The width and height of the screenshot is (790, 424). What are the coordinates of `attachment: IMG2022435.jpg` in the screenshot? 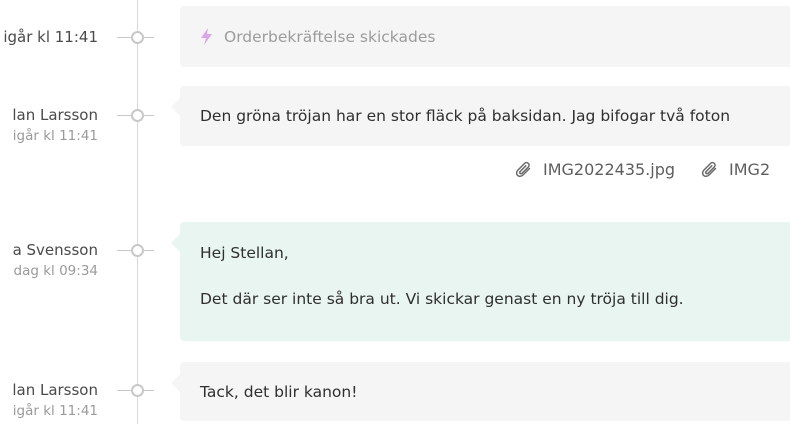 It's located at (595, 169).